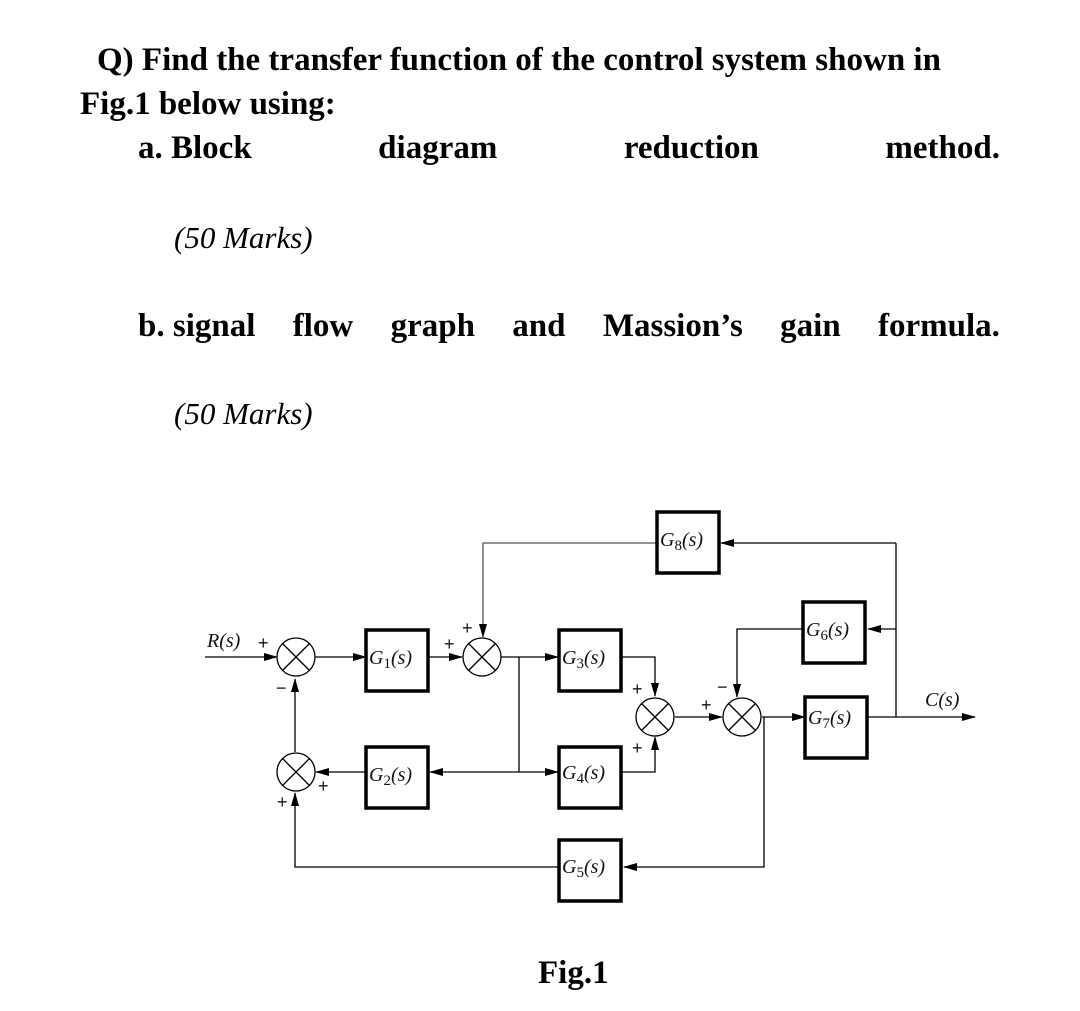 This screenshot has width=1080, height=1011. I want to click on sign-s1-input: +, so click(263, 643).